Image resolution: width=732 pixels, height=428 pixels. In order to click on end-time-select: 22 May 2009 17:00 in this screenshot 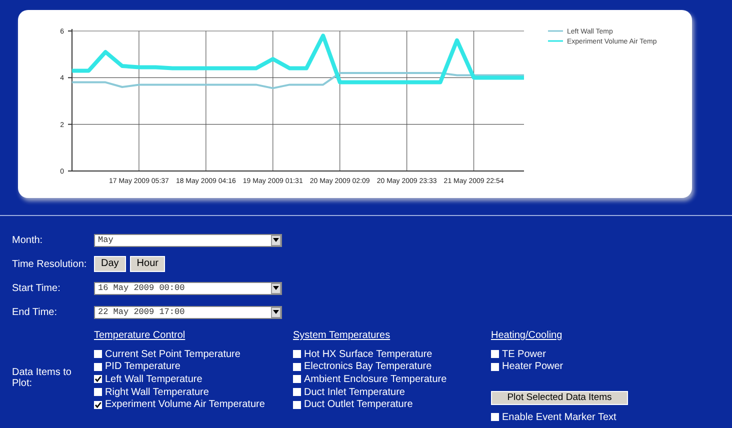, I will do `click(188, 312)`.